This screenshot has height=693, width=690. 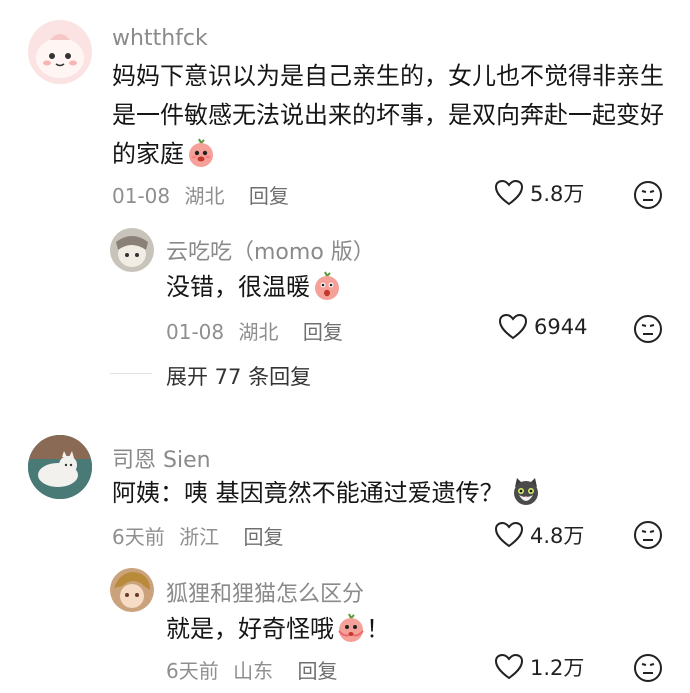 I want to click on comment-location: 浙江, so click(x=199, y=537).